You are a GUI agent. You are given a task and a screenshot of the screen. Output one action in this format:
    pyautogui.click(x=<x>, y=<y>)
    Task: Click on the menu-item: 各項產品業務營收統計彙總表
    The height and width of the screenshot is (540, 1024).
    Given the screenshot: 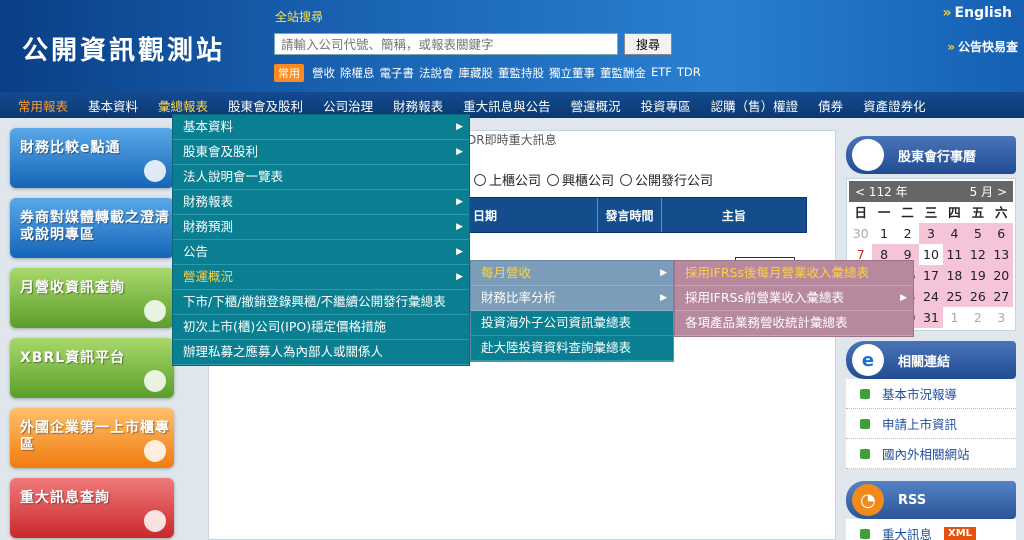 What is the action you would take?
    pyautogui.click(x=794, y=323)
    